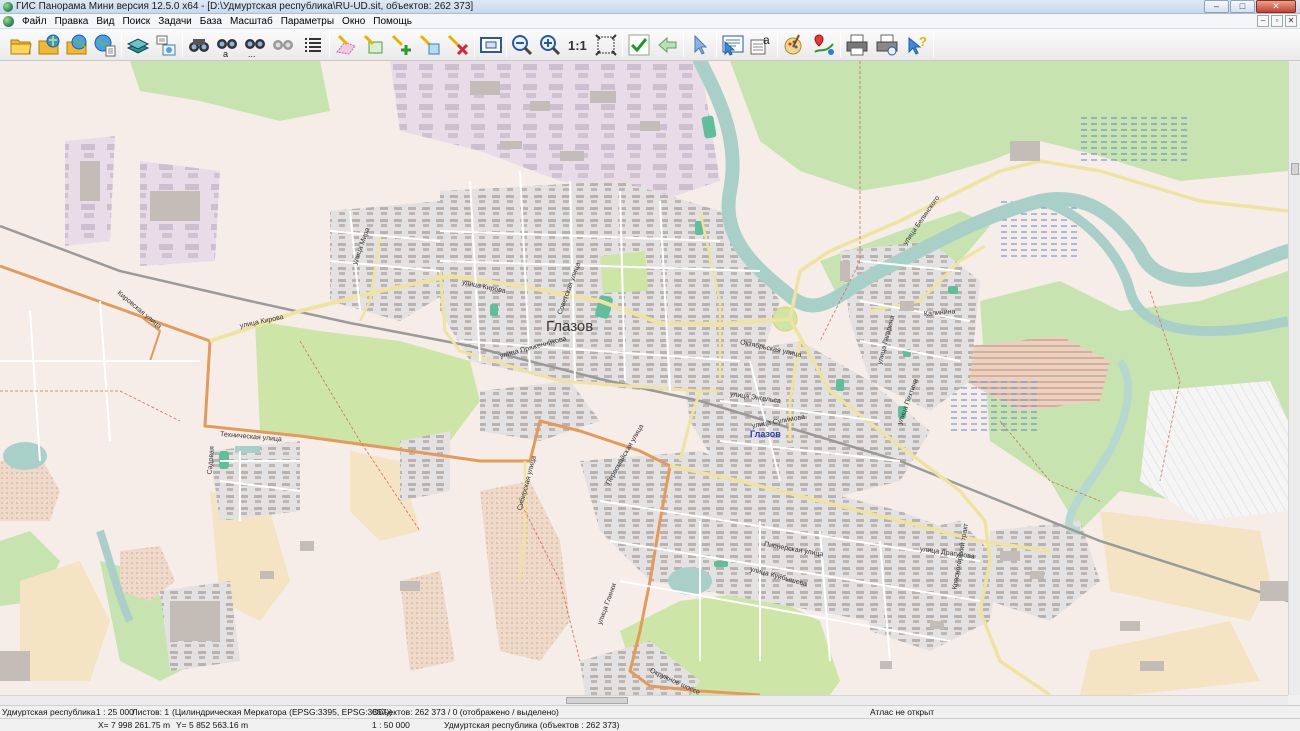  Describe the element at coordinates (402, 45) in the screenshot. I see `add-object-icon` at that location.